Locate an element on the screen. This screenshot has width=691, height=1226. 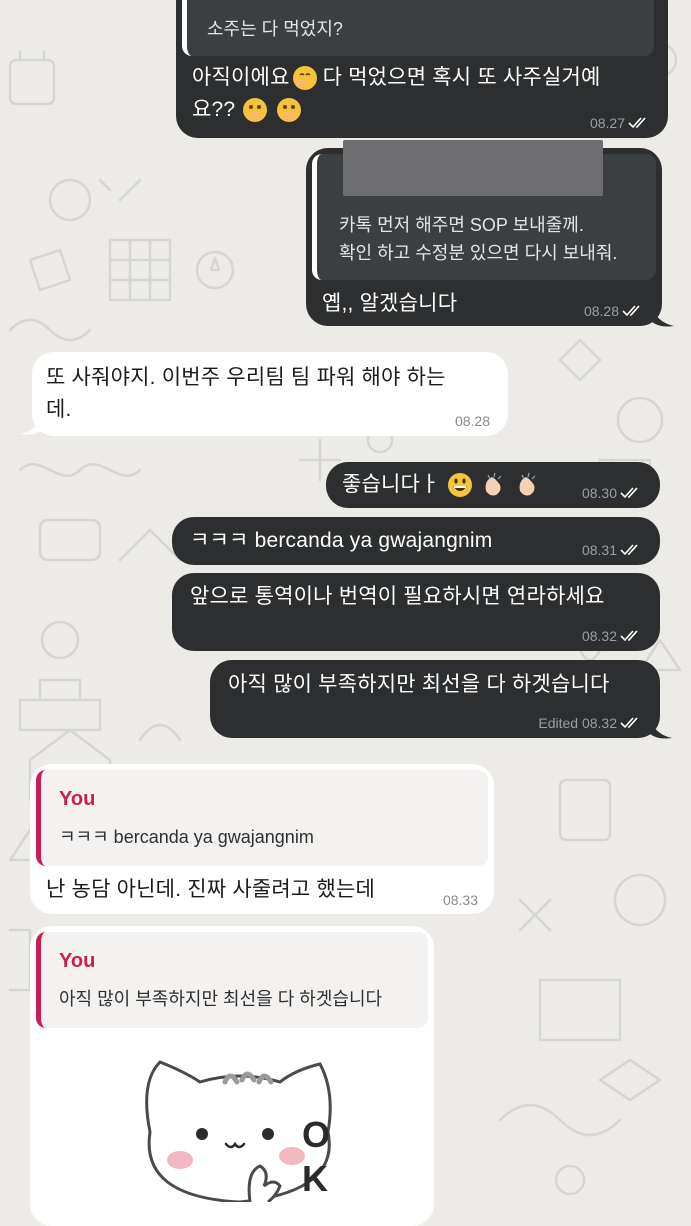
reply-quote-text-line2: 확인 하고 수정분 있으면 다시 보내줘. is located at coordinates (478, 253).